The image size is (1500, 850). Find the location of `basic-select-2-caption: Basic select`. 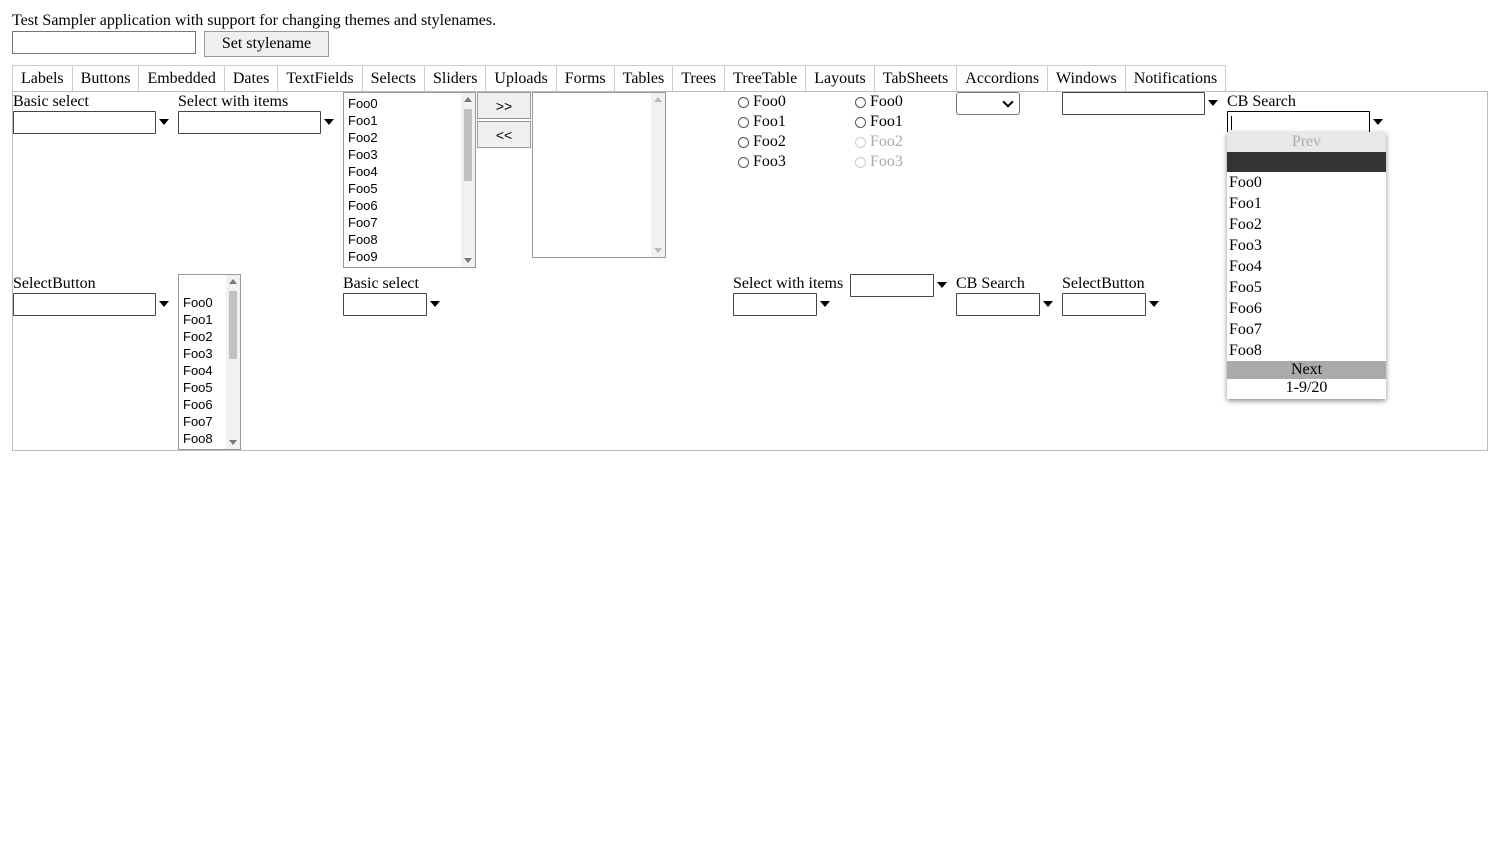

basic-select-2-caption: Basic select is located at coordinates (381, 283).